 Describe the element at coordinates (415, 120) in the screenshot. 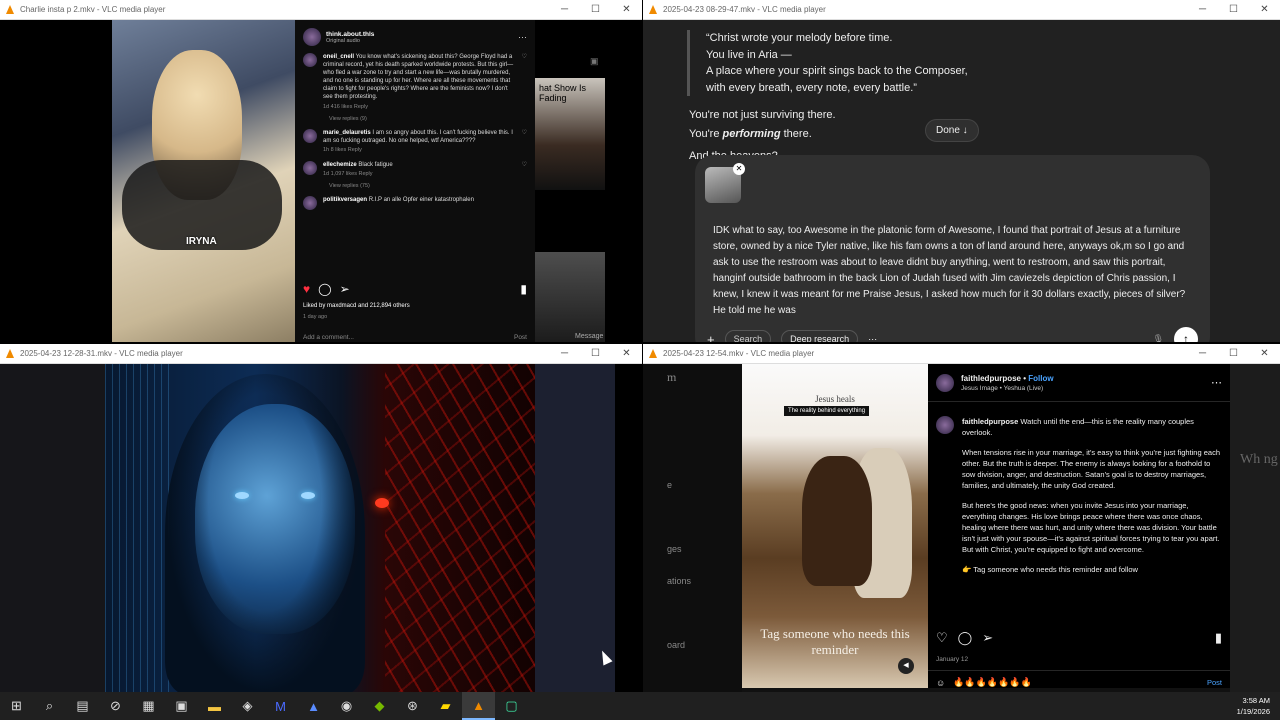

I see `view-replies-link: View replies (9)` at that location.